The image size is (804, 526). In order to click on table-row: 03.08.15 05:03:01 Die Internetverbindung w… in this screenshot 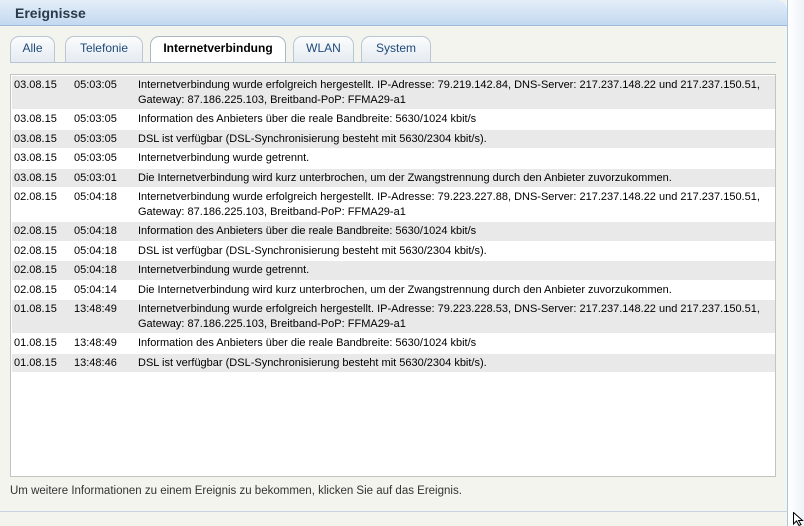, I will do `click(393, 178)`.